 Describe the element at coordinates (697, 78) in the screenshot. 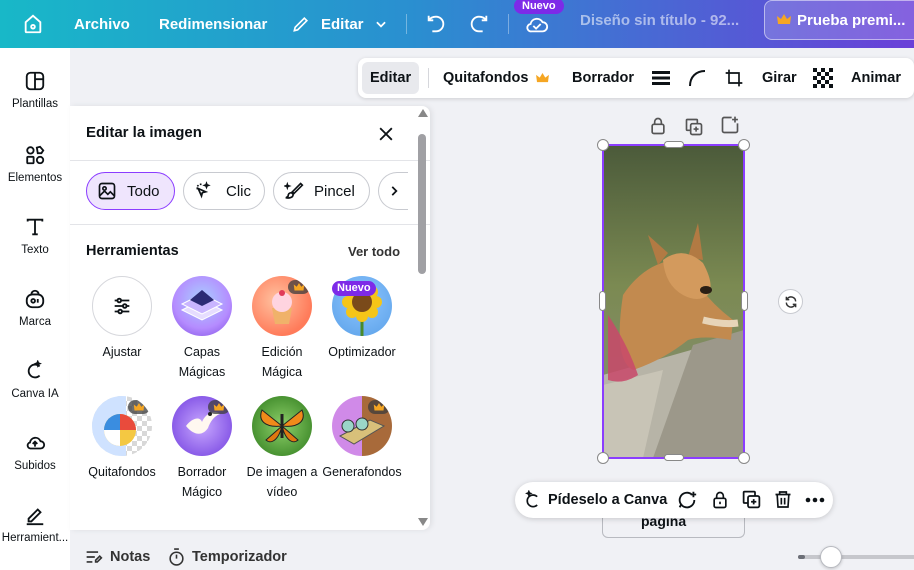

I see `corner-rounding-button` at that location.